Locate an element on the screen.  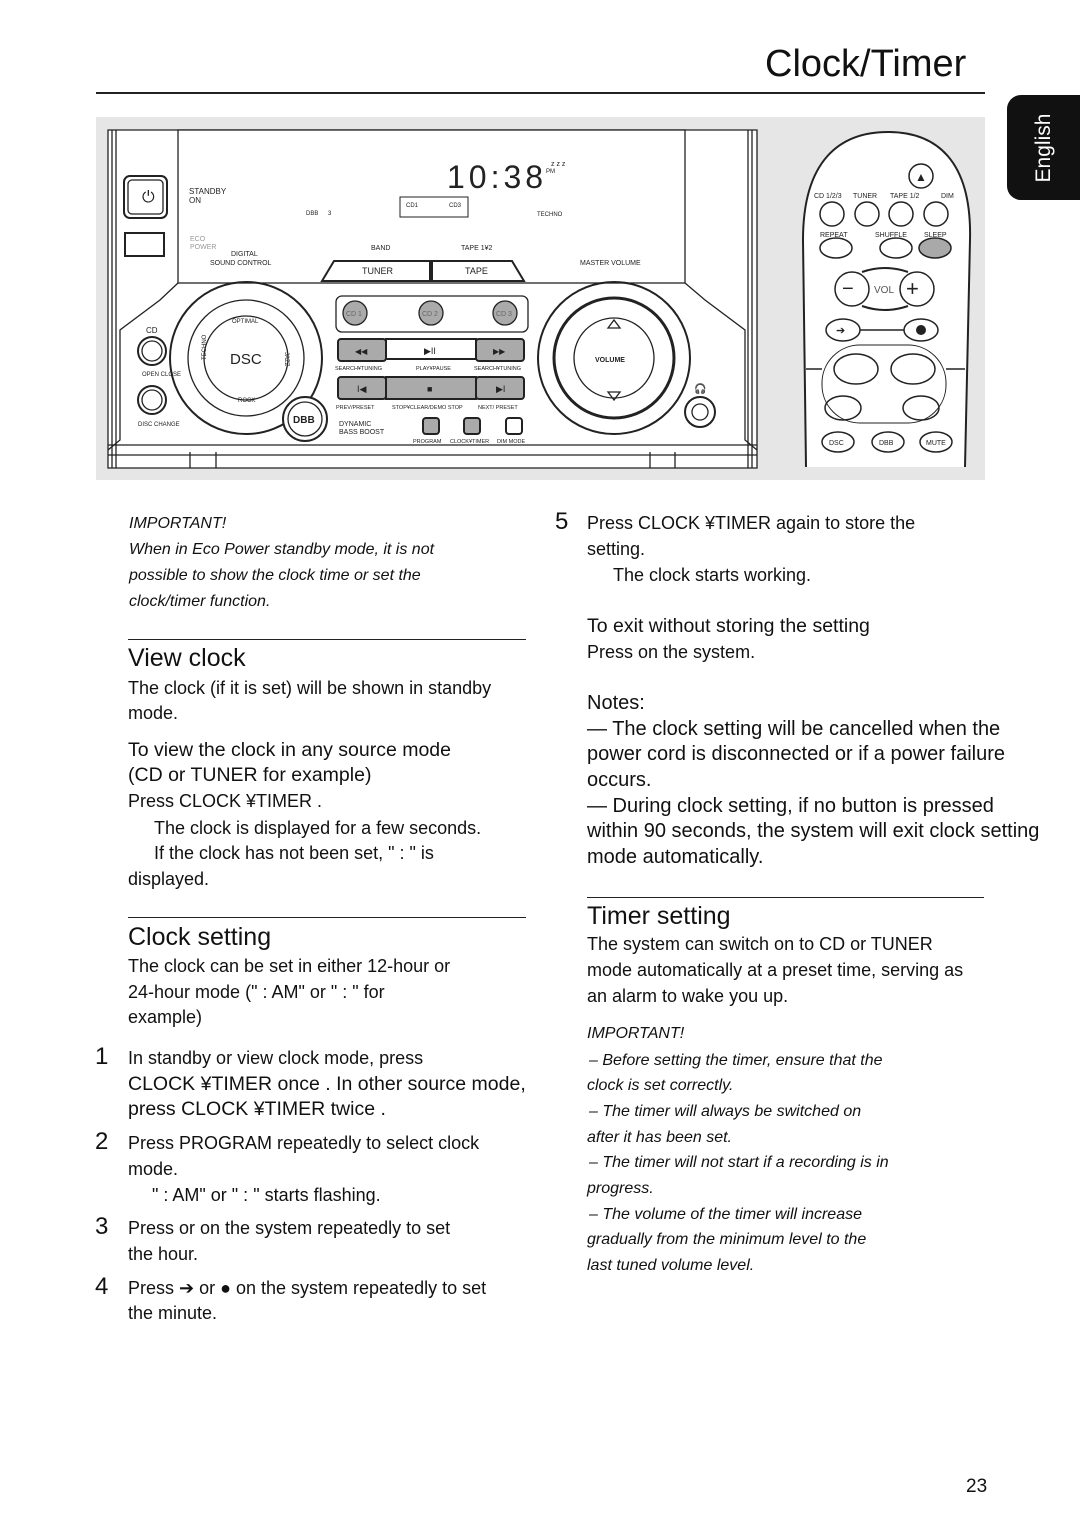
play-pause-icon: ▶II is located at coordinates (430, 351).